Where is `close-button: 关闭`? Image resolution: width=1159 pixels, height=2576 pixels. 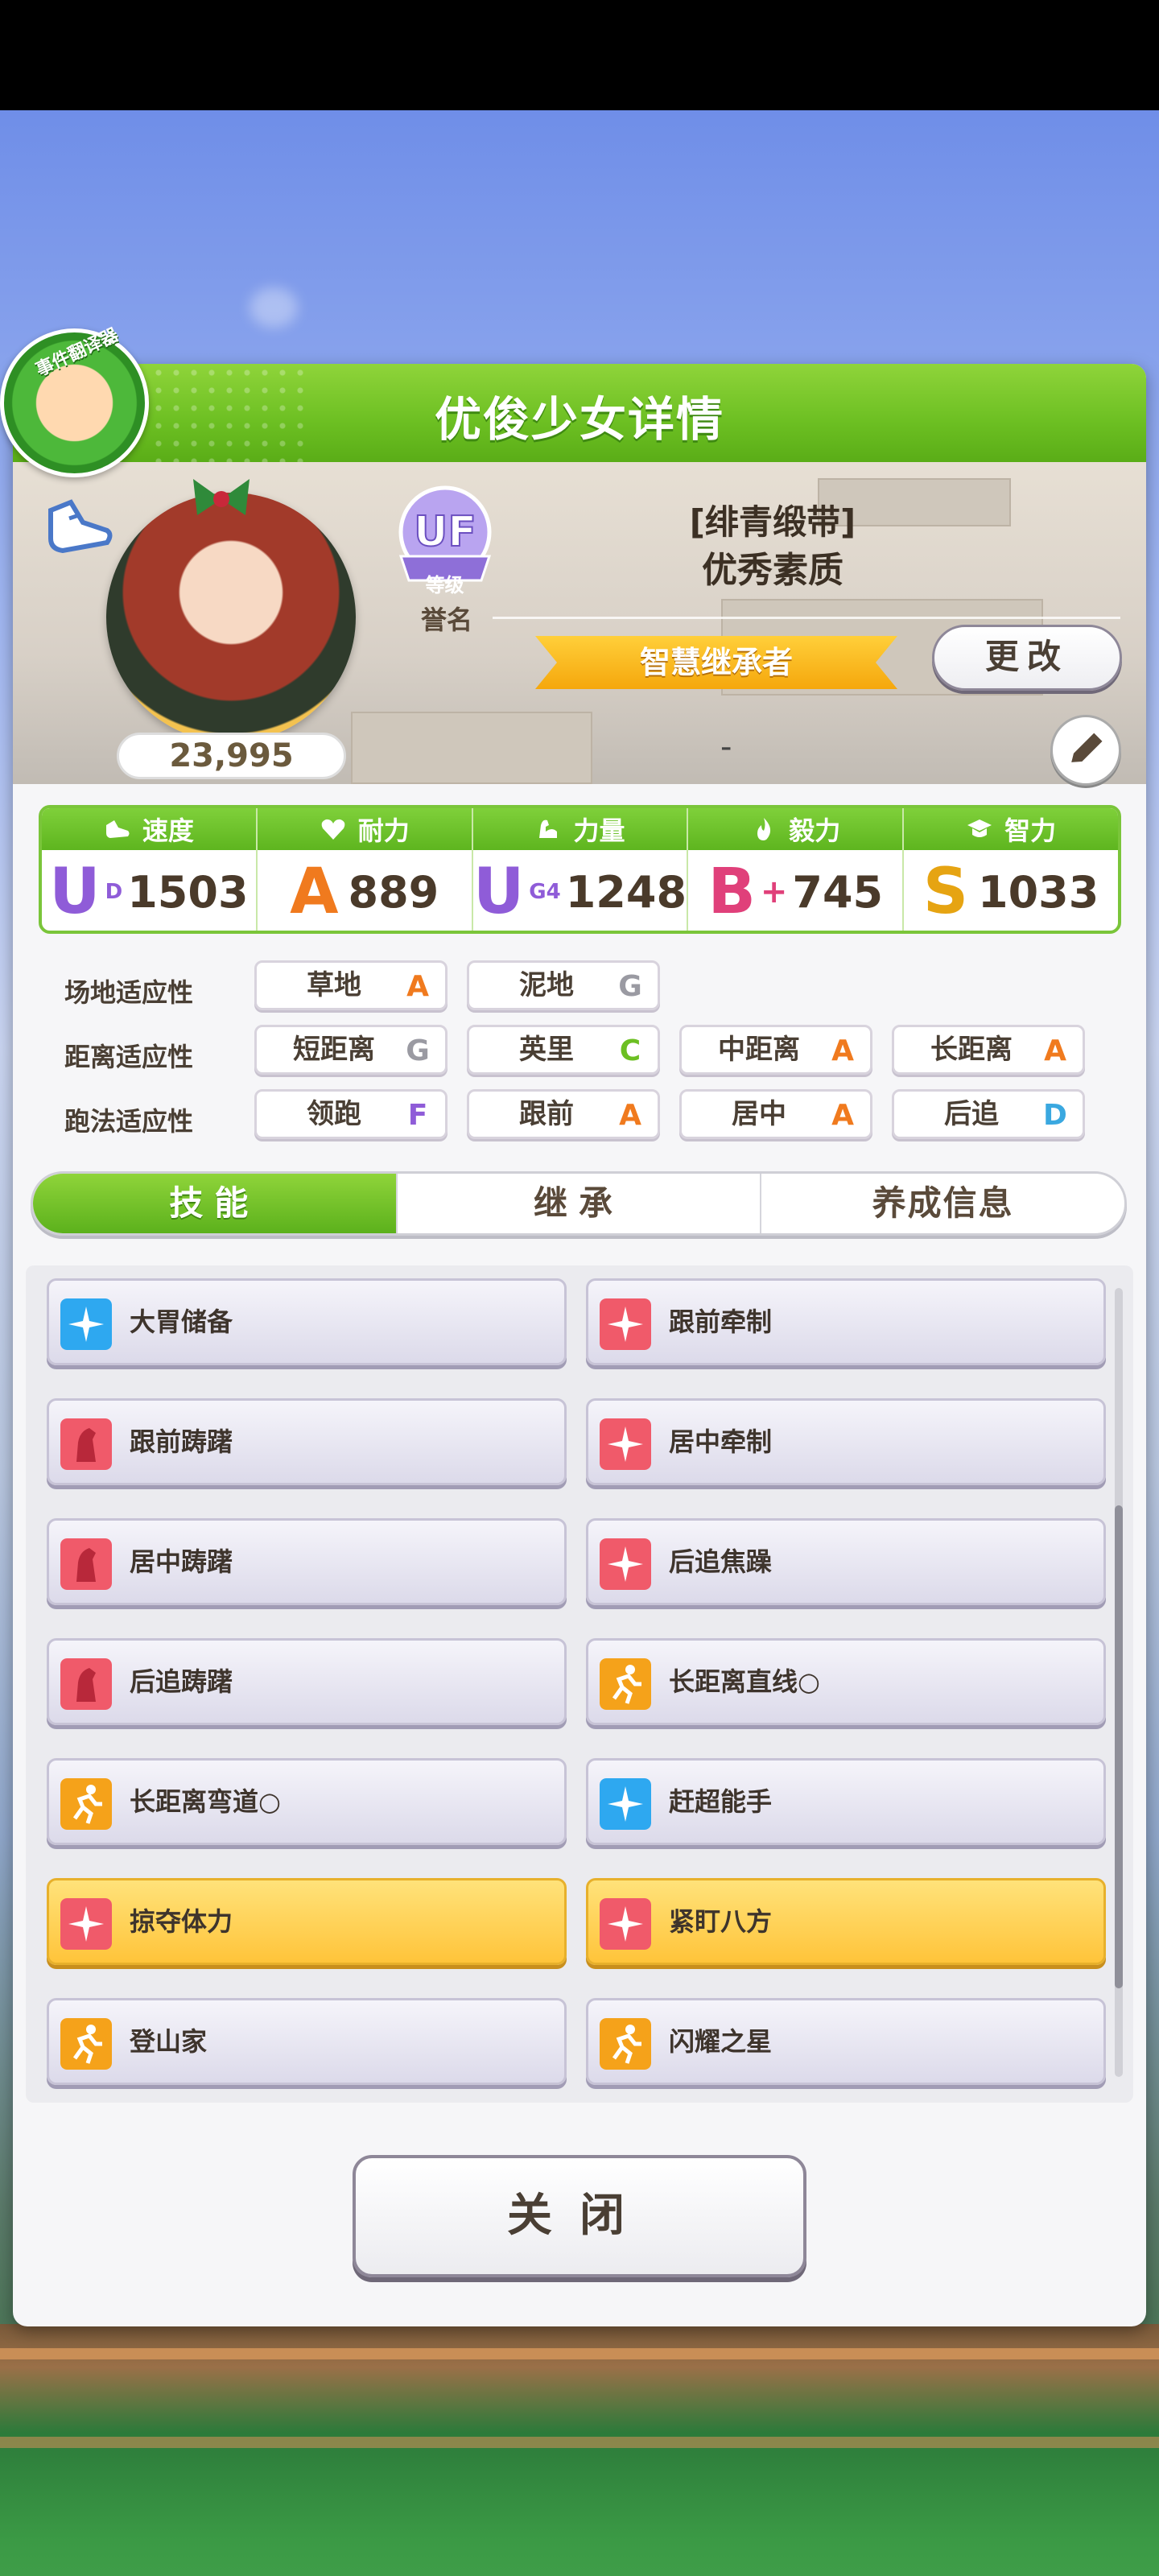 close-button: 关闭 is located at coordinates (579, 2216).